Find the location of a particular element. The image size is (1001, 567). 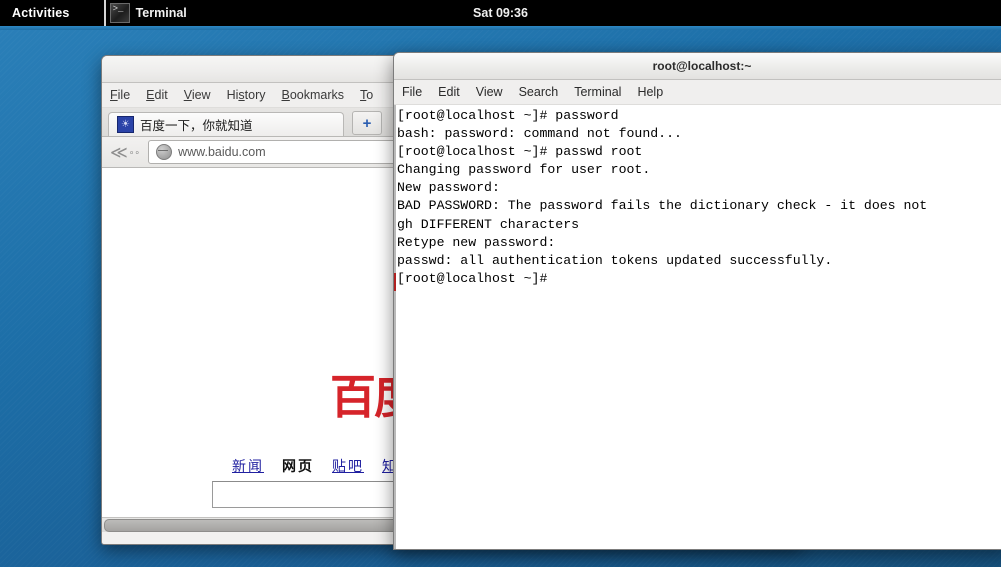

terminal-titlebar: root@localhost:~ is located at coordinates (697, 66).